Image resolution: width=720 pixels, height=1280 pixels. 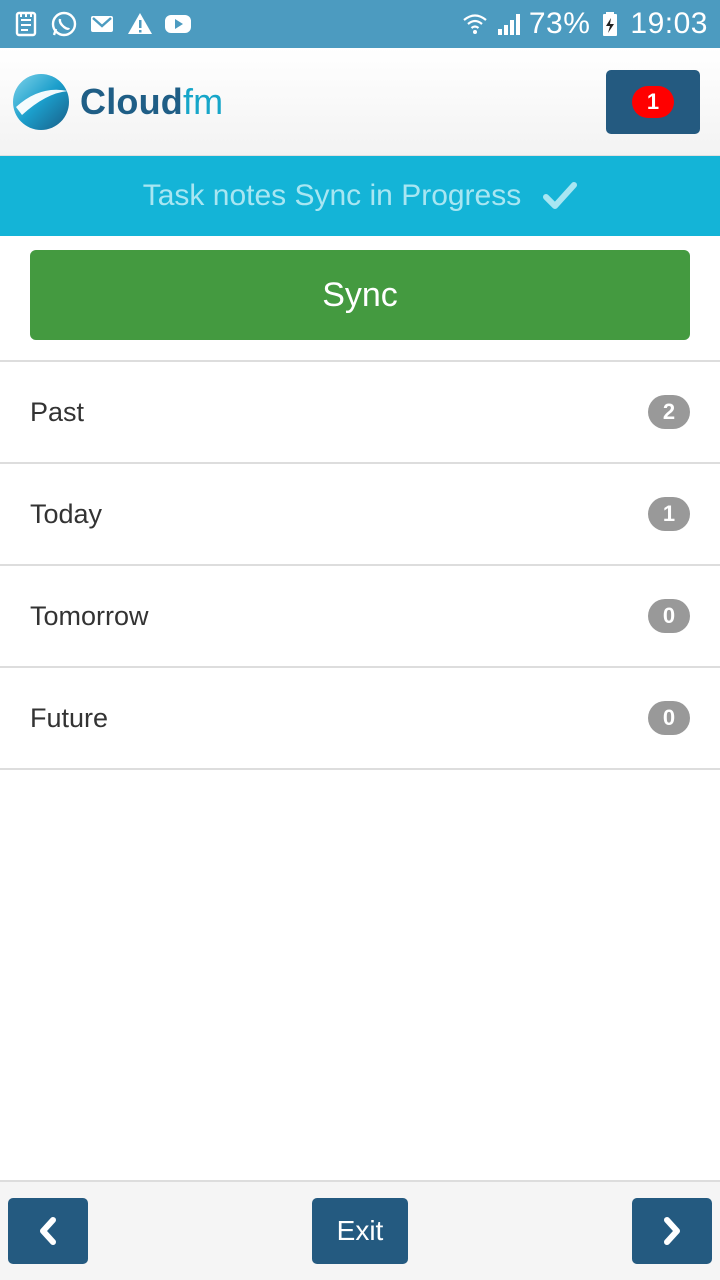 I want to click on app-header: Cloudfm 1, so click(x=360, y=102).